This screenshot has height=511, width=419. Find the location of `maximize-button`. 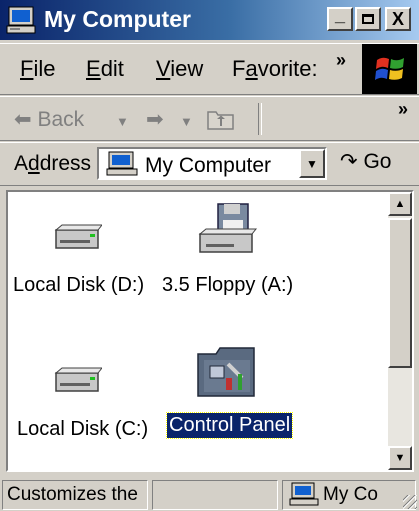

maximize-button is located at coordinates (368, 19).